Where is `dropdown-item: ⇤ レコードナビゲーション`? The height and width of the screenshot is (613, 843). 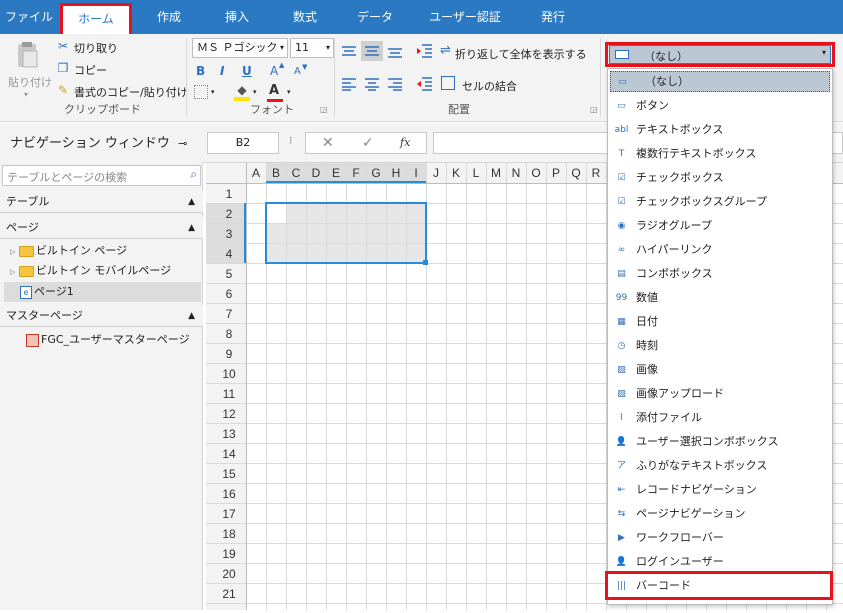 dropdown-item: ⇤ レコードナビゲーション is located at coordinates (720, 490).